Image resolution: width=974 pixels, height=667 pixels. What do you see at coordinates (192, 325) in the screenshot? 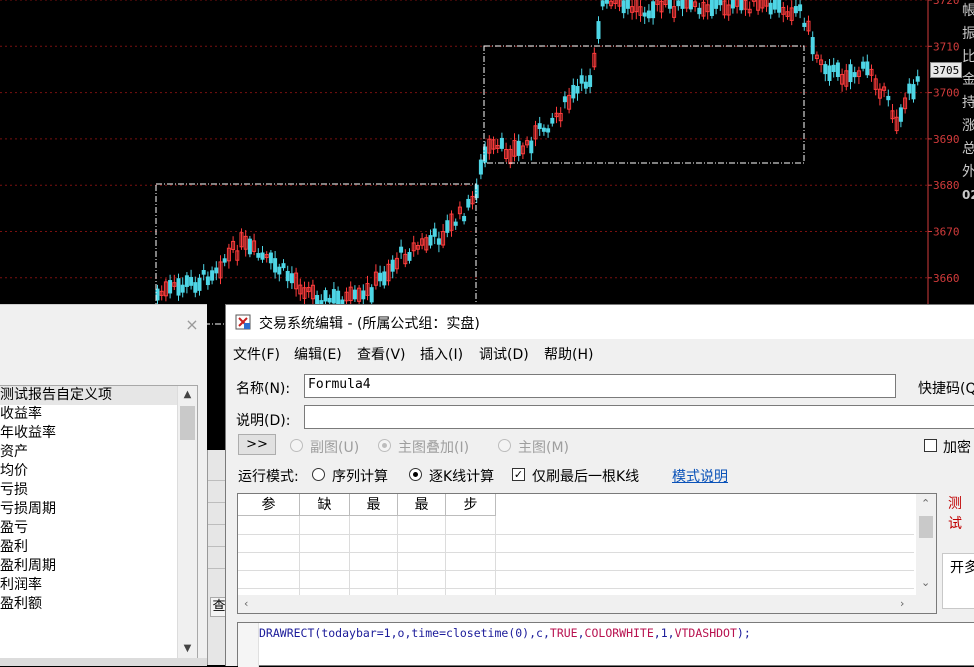
I see `close-button: ×` at bounding box center [192, 325].